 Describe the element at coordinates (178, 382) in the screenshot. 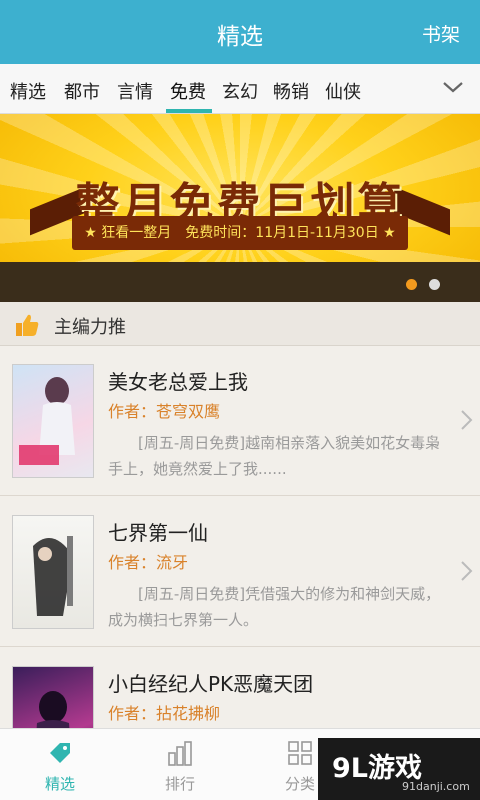

I see `book-title: 美女老总爱上我` at that location.